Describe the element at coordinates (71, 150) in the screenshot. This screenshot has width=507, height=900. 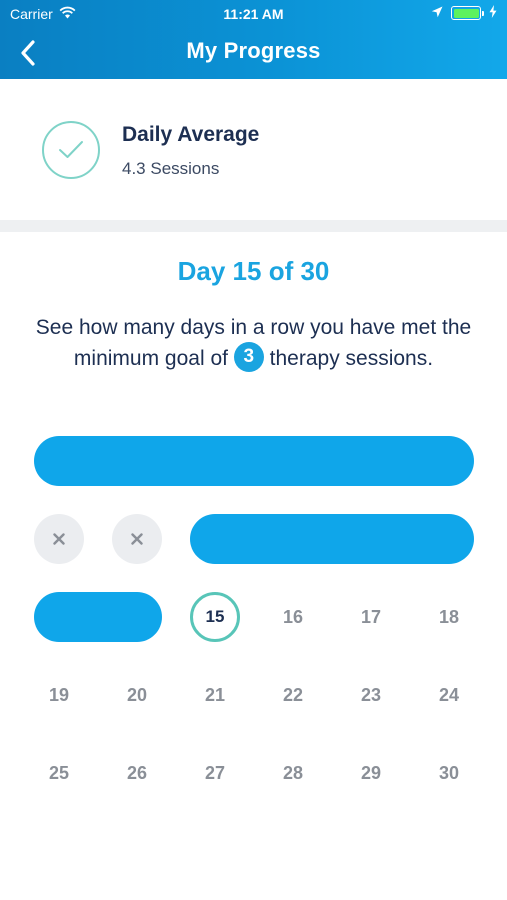
I see `check-icon` at that location.